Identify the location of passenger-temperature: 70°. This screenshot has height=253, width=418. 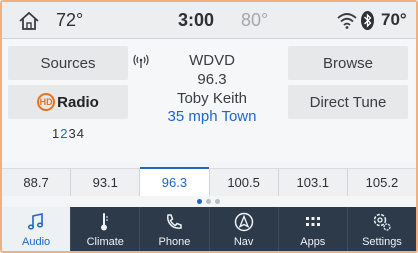
(394, 19).